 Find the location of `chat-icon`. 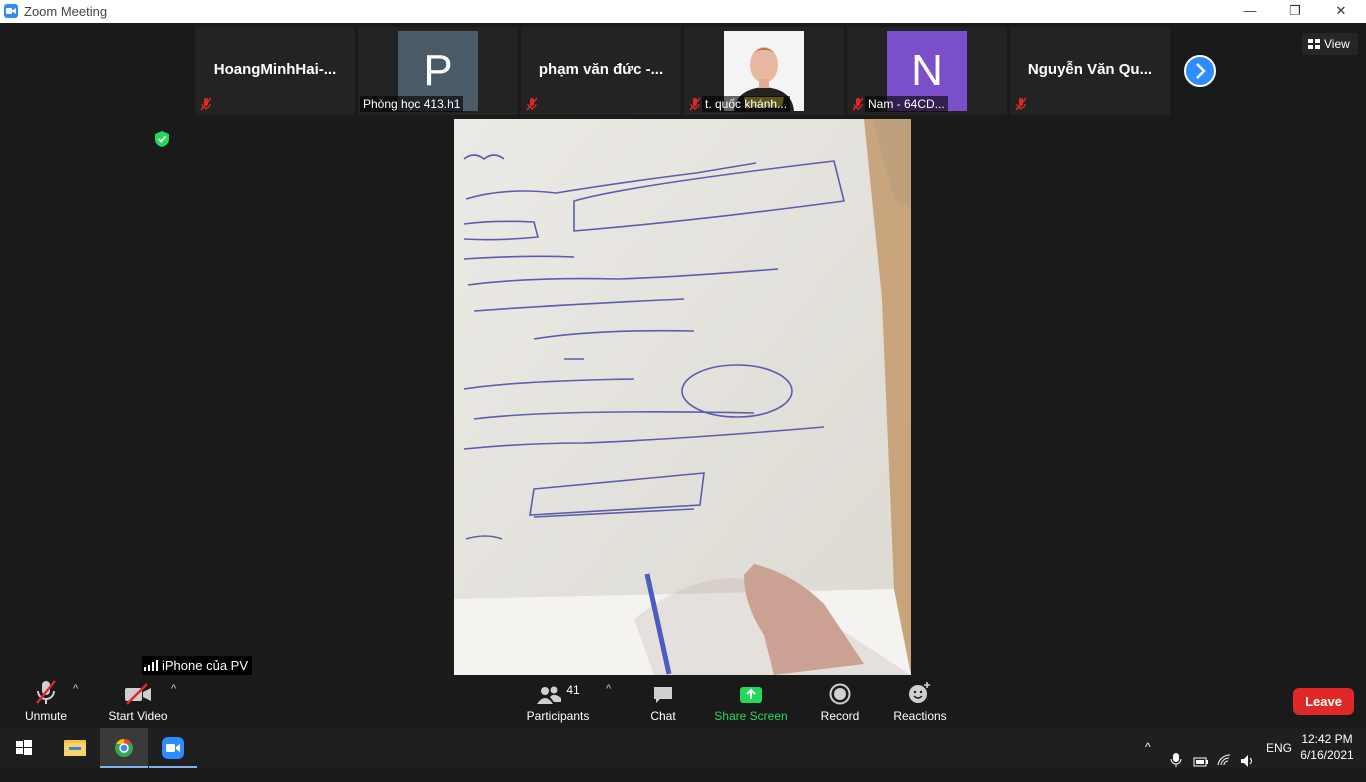

chat-icon is located at coordinates (663, 695).